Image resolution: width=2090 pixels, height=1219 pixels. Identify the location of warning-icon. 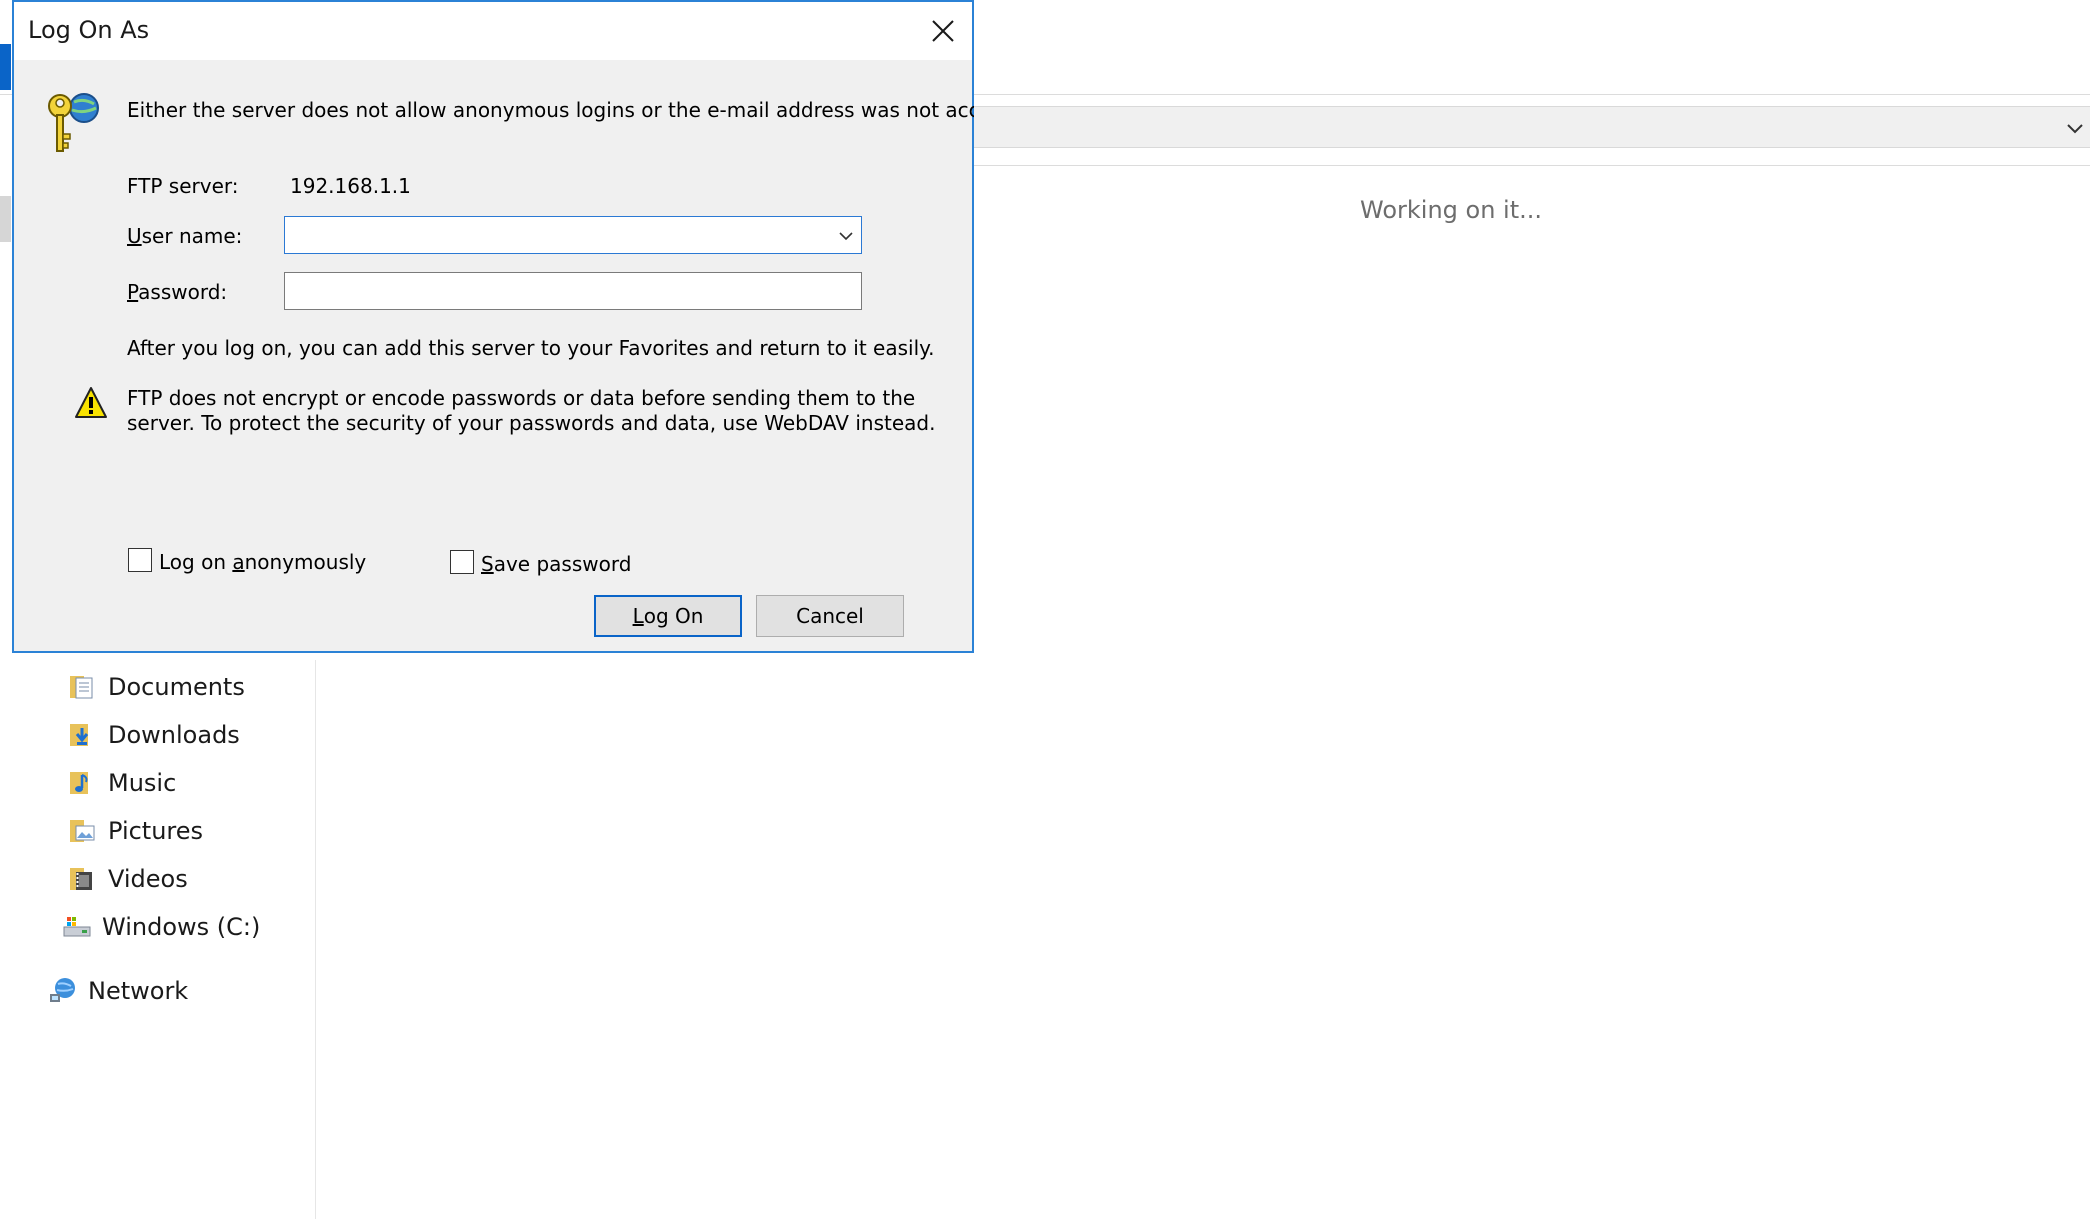
(91, 403).